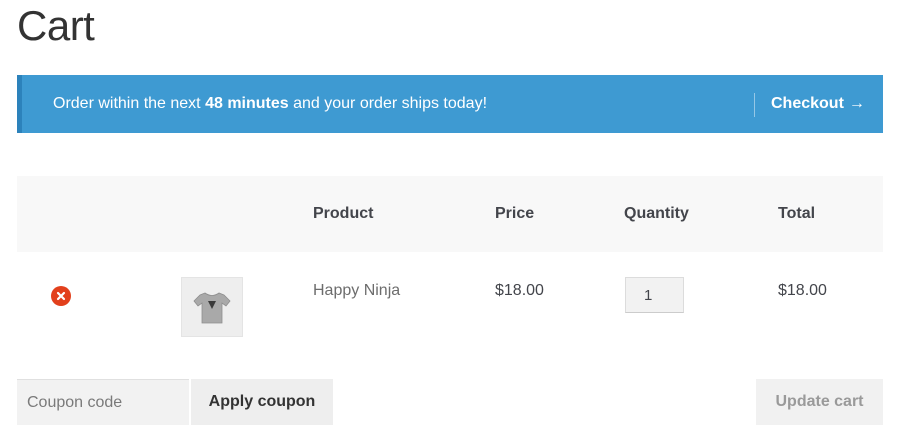 The image size is (900, 436). I want to click on remove-item-icon, so click(61, 296).